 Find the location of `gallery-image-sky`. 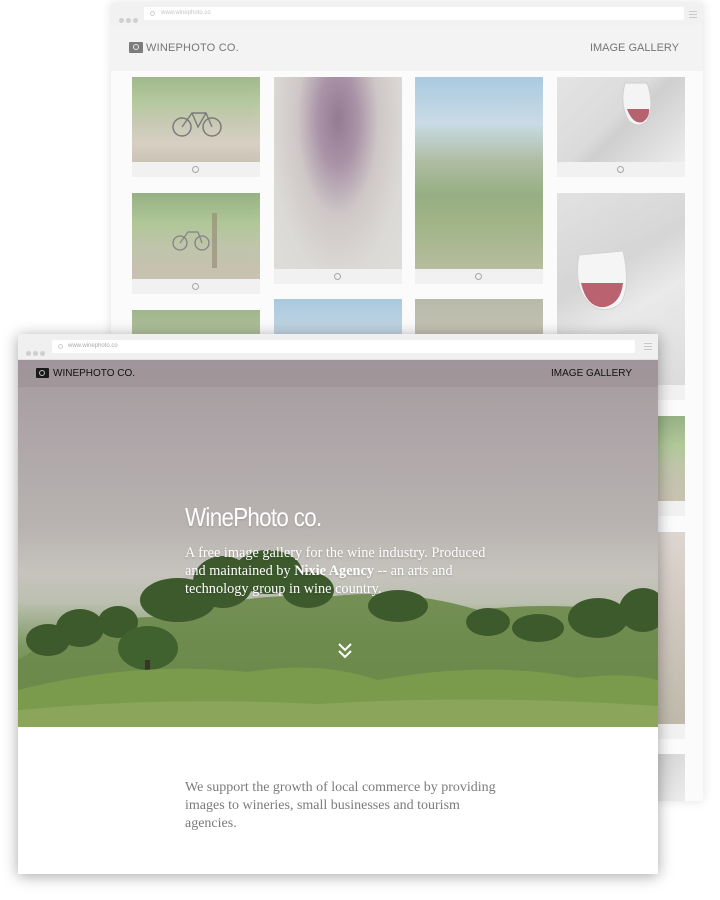

gallery-image-sky is located at coordinates (338, 319).